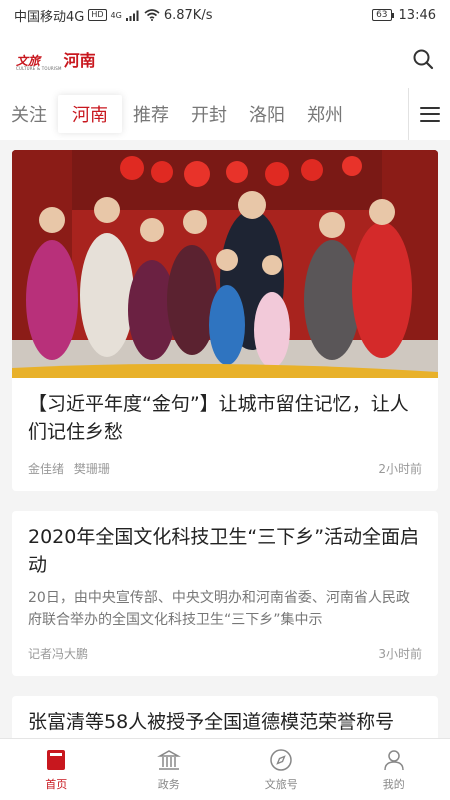 Image resolution: width=450 pixels, height=800 pixels. What do you see at coordinates (417, 15) in the screenshot?
I see `clock: 13:46` at bounding box center [417, 15].